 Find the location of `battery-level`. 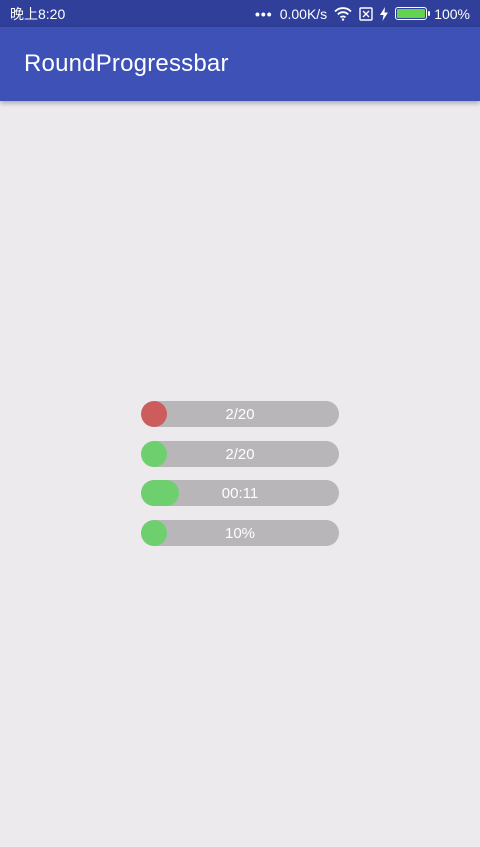

battery-level is located at coordinates (411, 13).